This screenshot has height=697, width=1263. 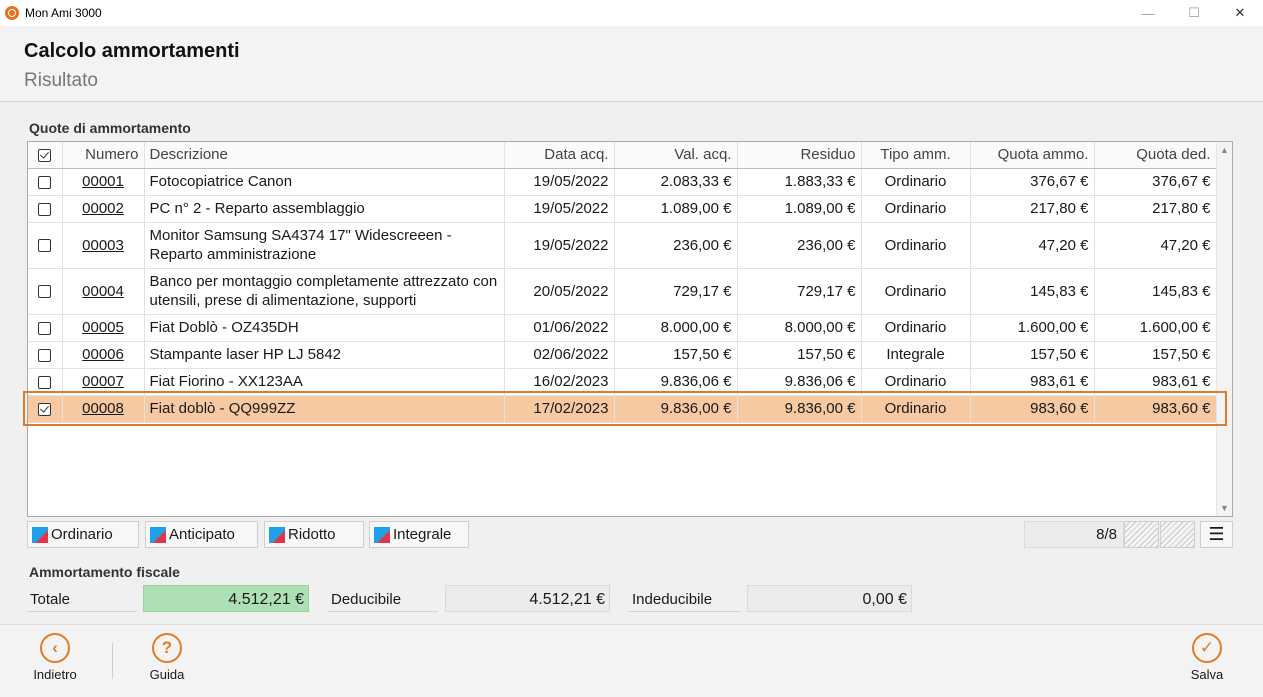 What do you see at coordinates (1155, 328) in the screenshot?
I see `cell-quota-ded: 1.600,00 €` at bounding box center [1155, 328].